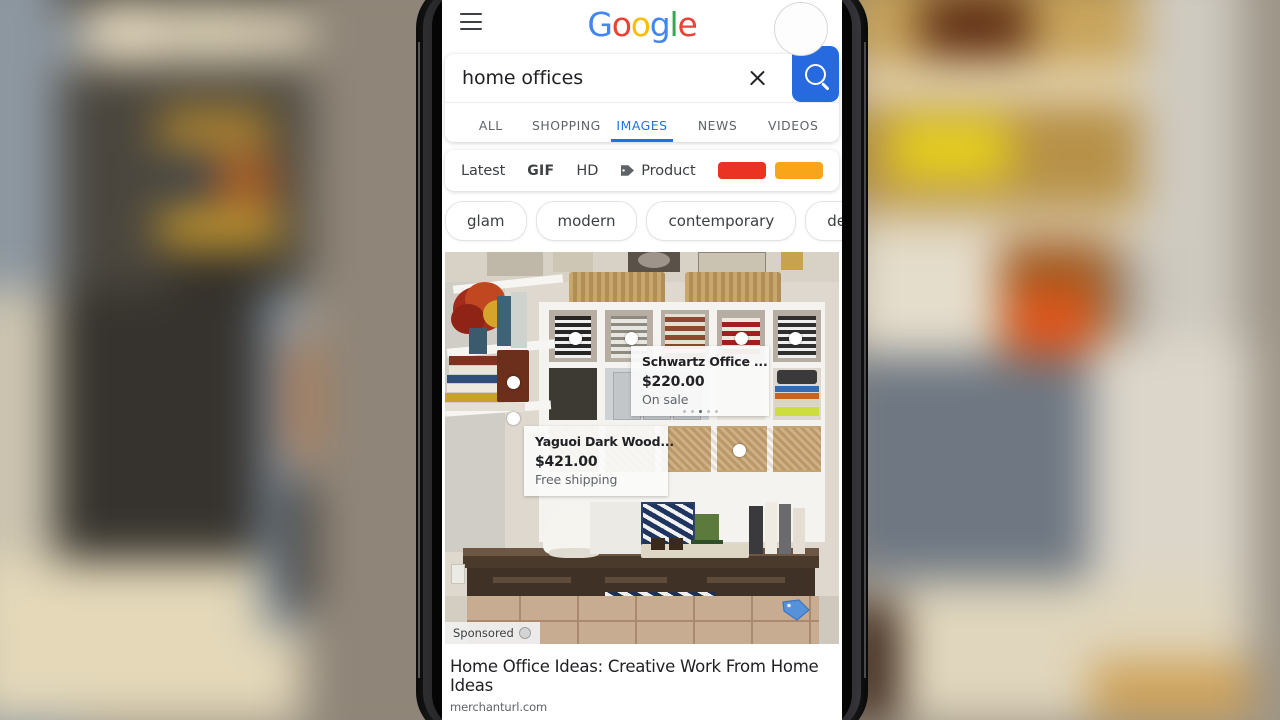  I want to click on tab-news: NEWS, so click(718, 130).